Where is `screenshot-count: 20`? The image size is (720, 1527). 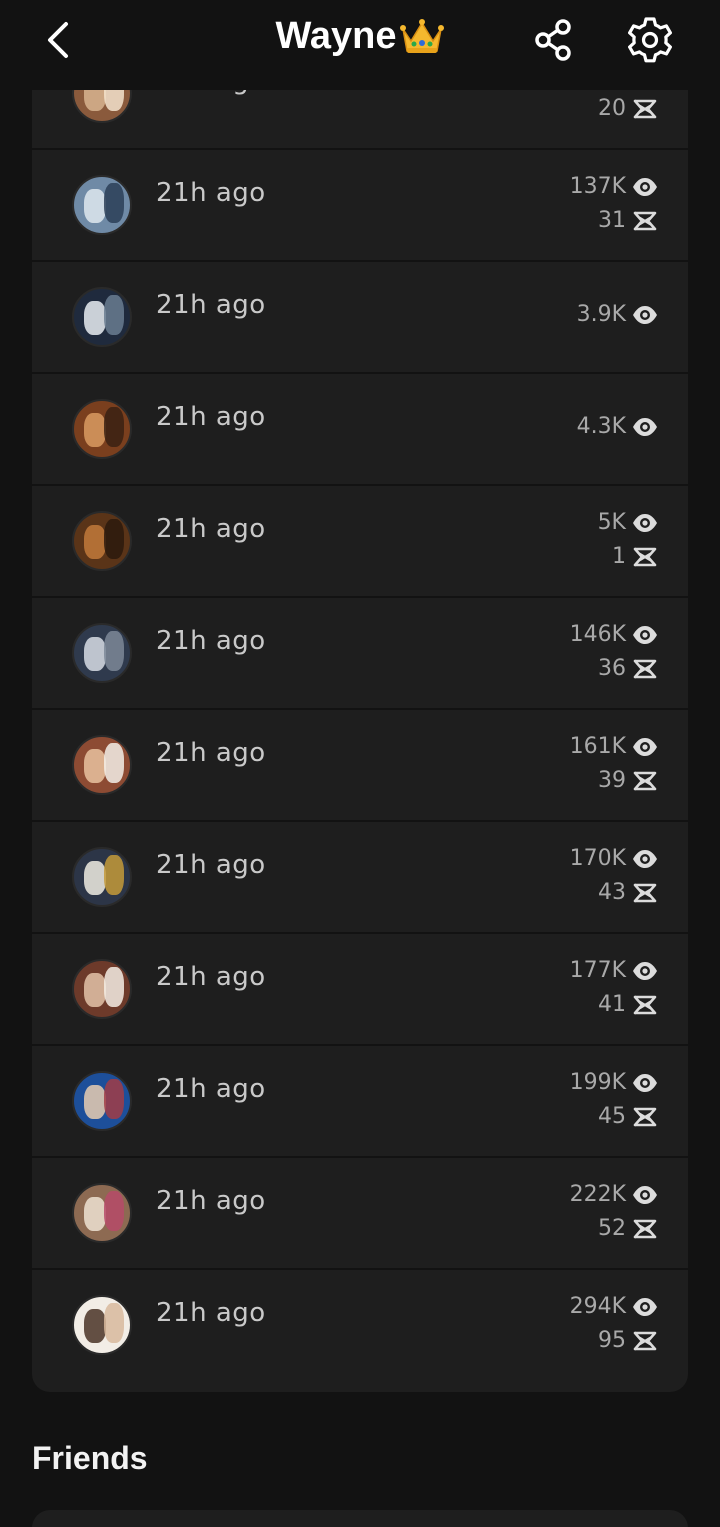 screenshot-count: 20 is located at coordinates (628, 108).